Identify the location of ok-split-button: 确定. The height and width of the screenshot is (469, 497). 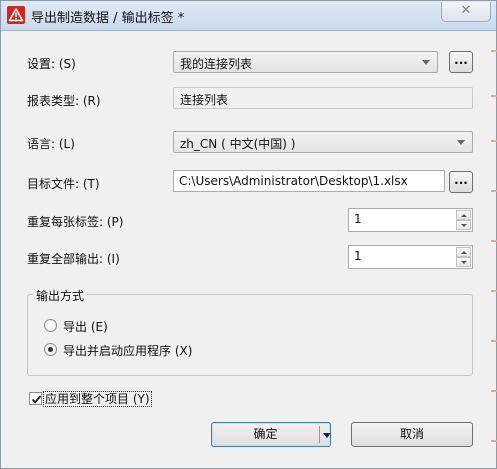
(271, 434).